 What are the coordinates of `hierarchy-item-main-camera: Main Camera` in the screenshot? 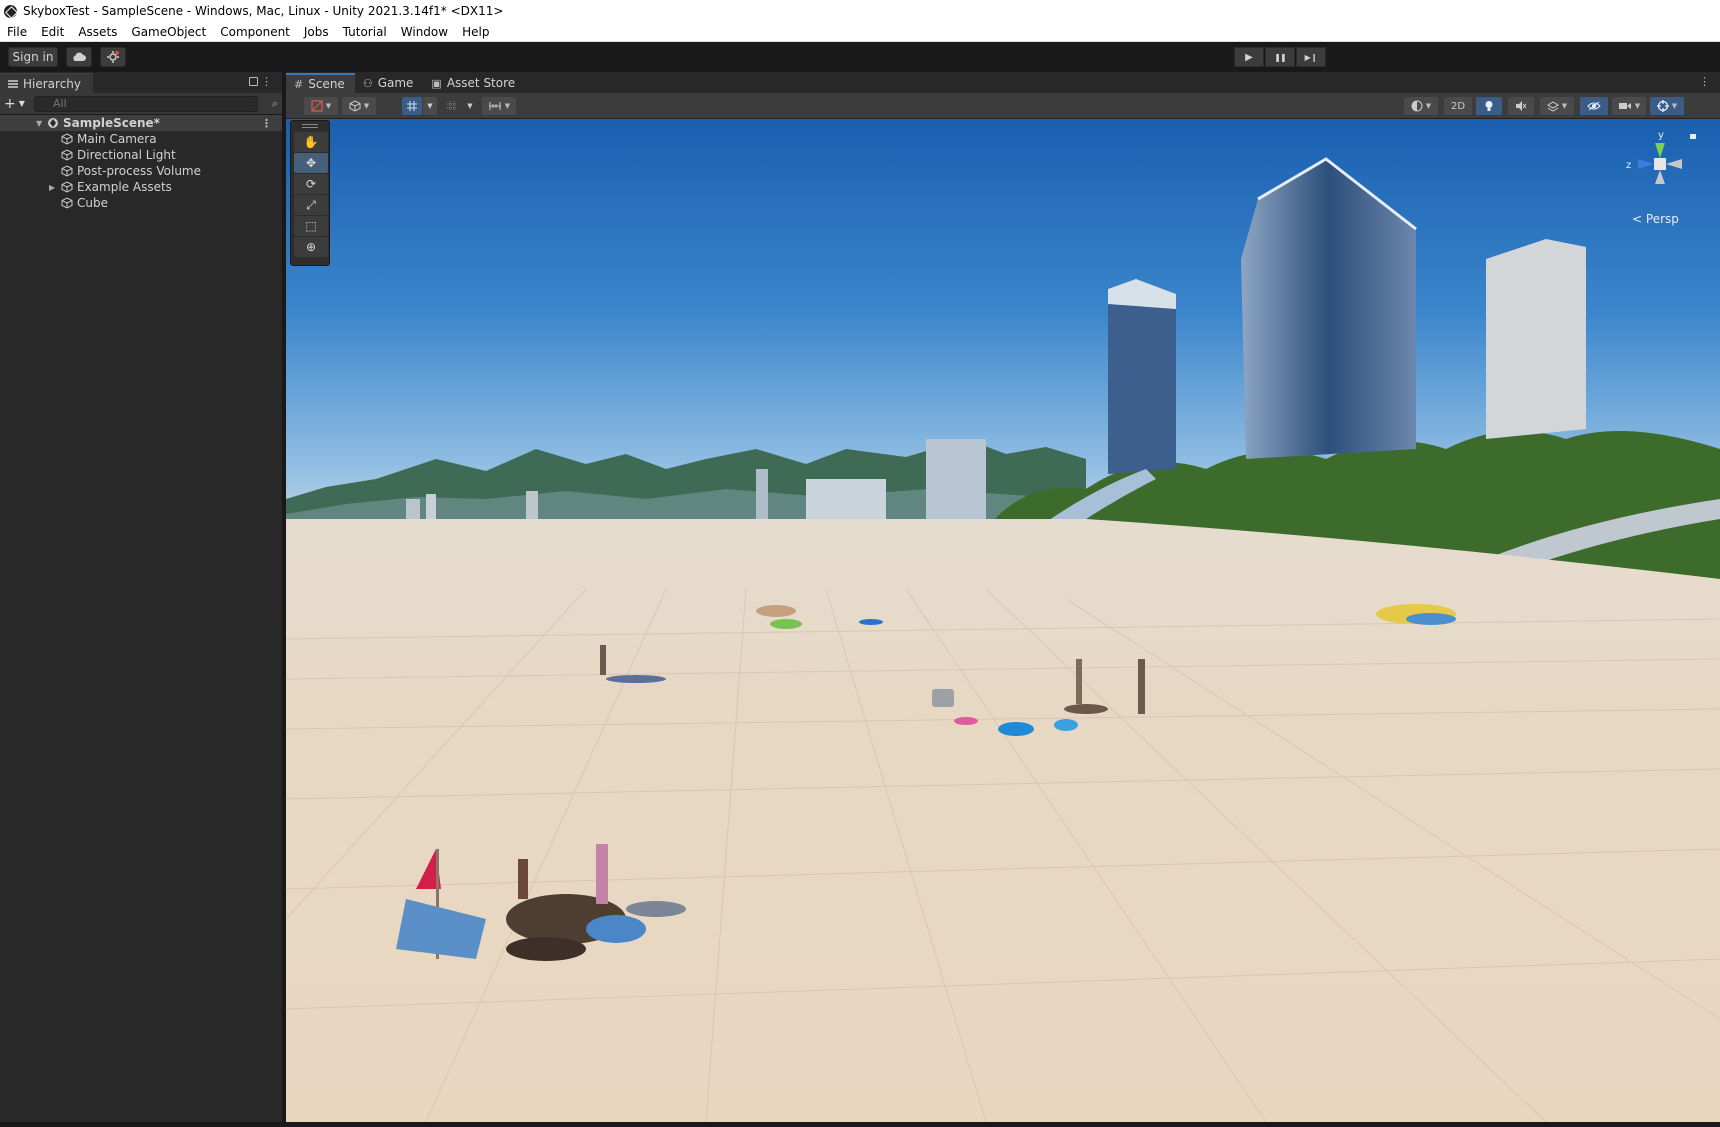 It's located at (141, 139).